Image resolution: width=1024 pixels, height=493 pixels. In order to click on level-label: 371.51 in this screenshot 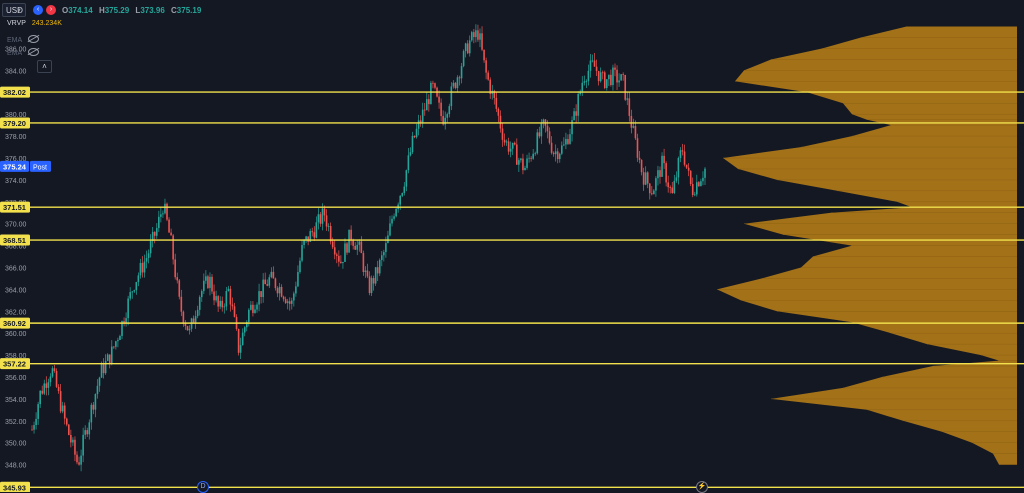, I will do `click(14, 207)`.